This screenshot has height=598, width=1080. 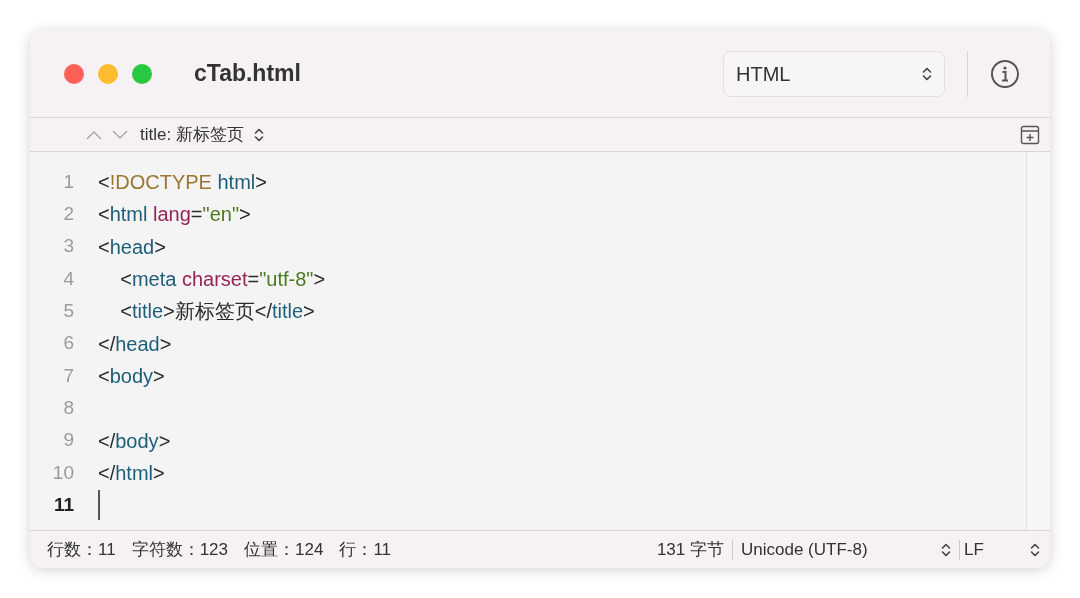 I want to click on line-number: 2, so click(x=68, y=214).